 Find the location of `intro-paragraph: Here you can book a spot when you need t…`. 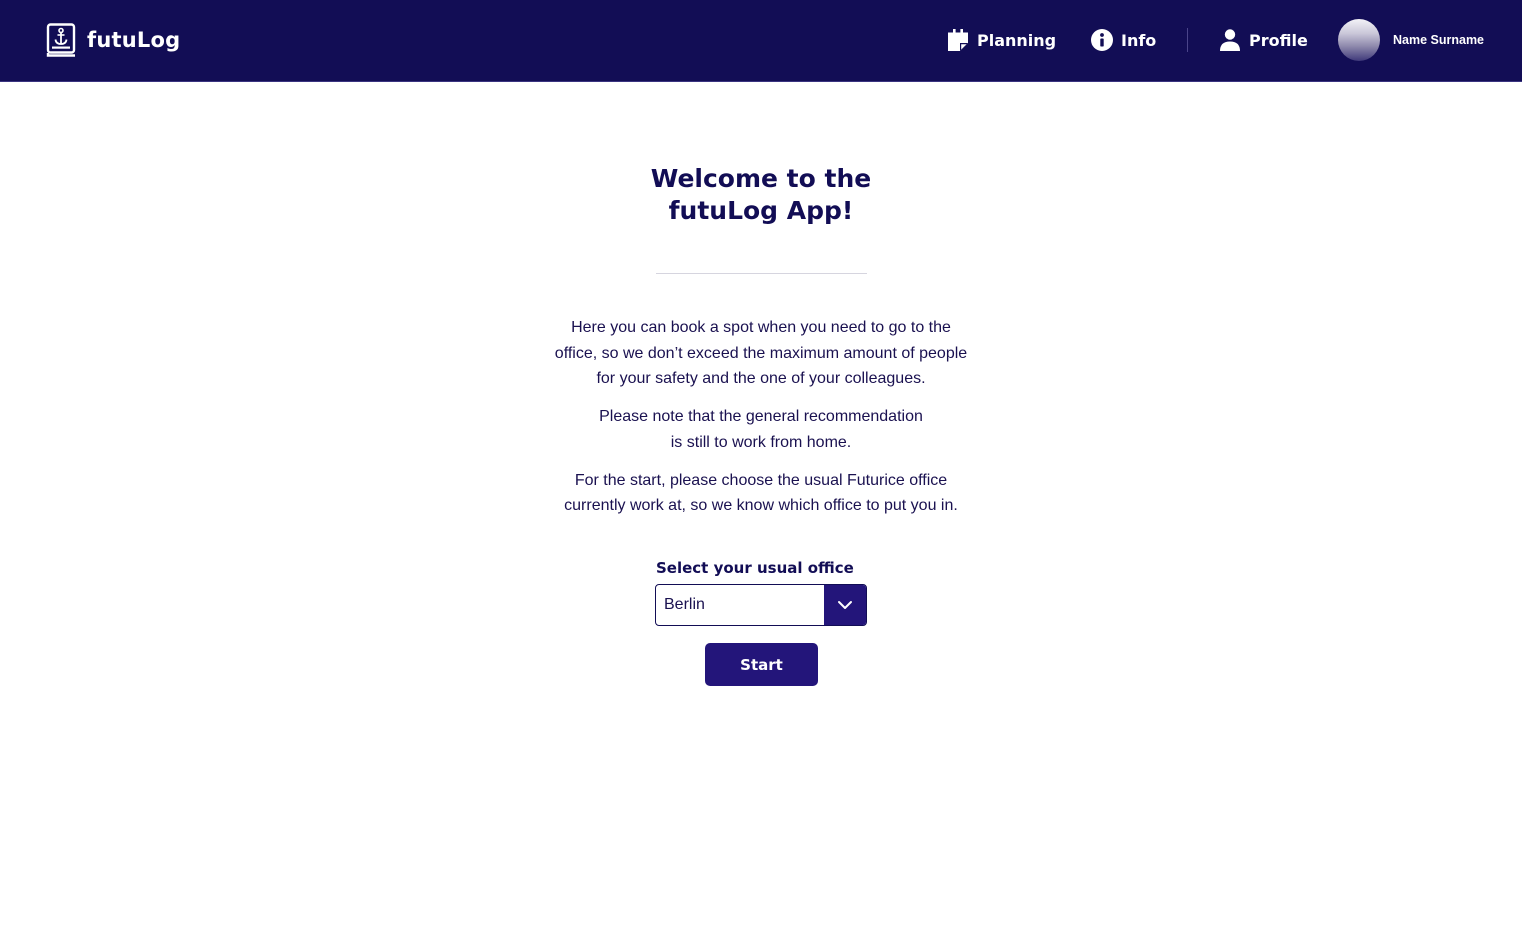

intro-paragraph: Here you can book a spot when you need t… is located at coordinates (761, 353).